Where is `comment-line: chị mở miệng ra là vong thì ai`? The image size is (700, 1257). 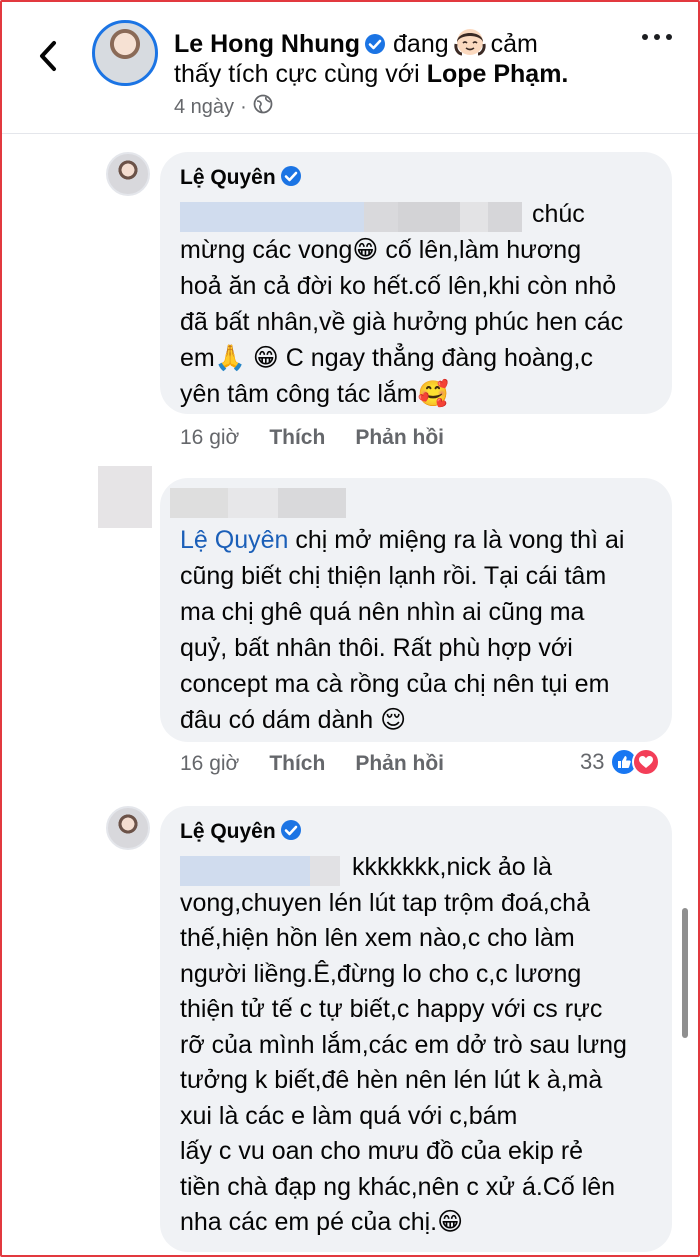
comment-line: chị mở miệng ra là vong thì ai is located at coordinates (460, 540).